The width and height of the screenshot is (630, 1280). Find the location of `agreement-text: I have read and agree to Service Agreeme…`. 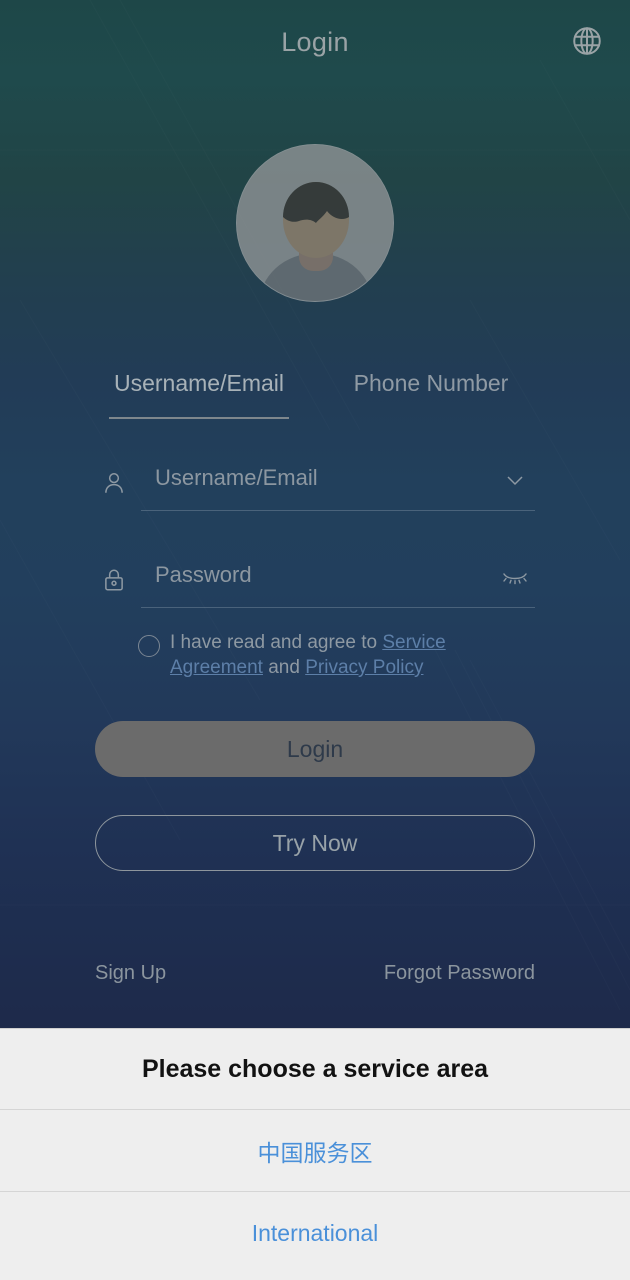

agreement-text: I have read and agree to Service Agreeme… is located at coordinates (334, 655).